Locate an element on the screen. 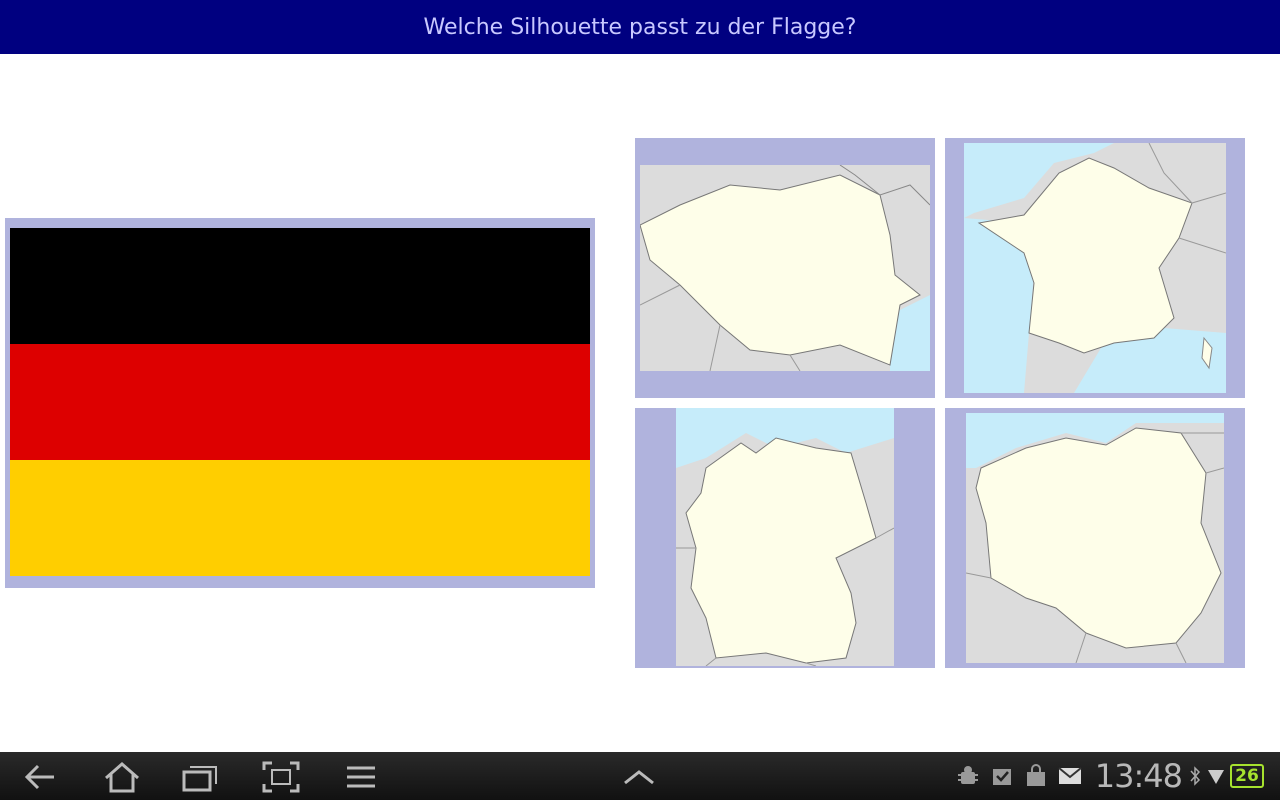 The width and height of the screenshot is (1280, 800). page-title: Welche Silhouette passt zu der Flagge? is located at coordinates (640, 27).